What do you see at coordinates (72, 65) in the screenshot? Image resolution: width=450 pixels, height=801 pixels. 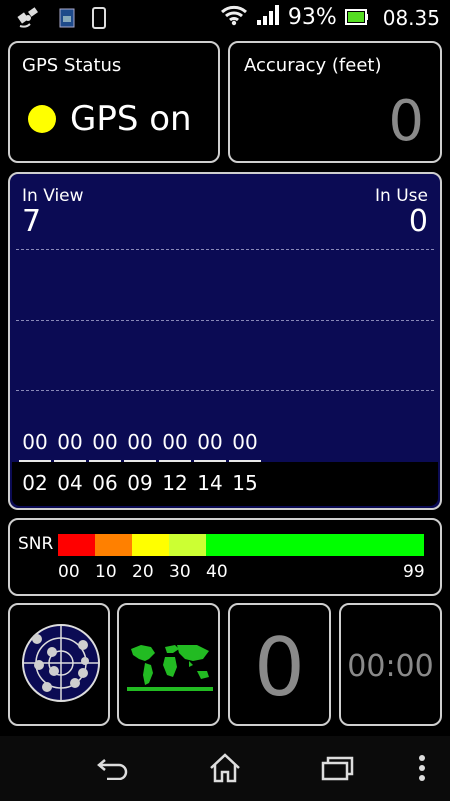 I see `gps-status-label: GPS Status` at bounding box center [72, 65].